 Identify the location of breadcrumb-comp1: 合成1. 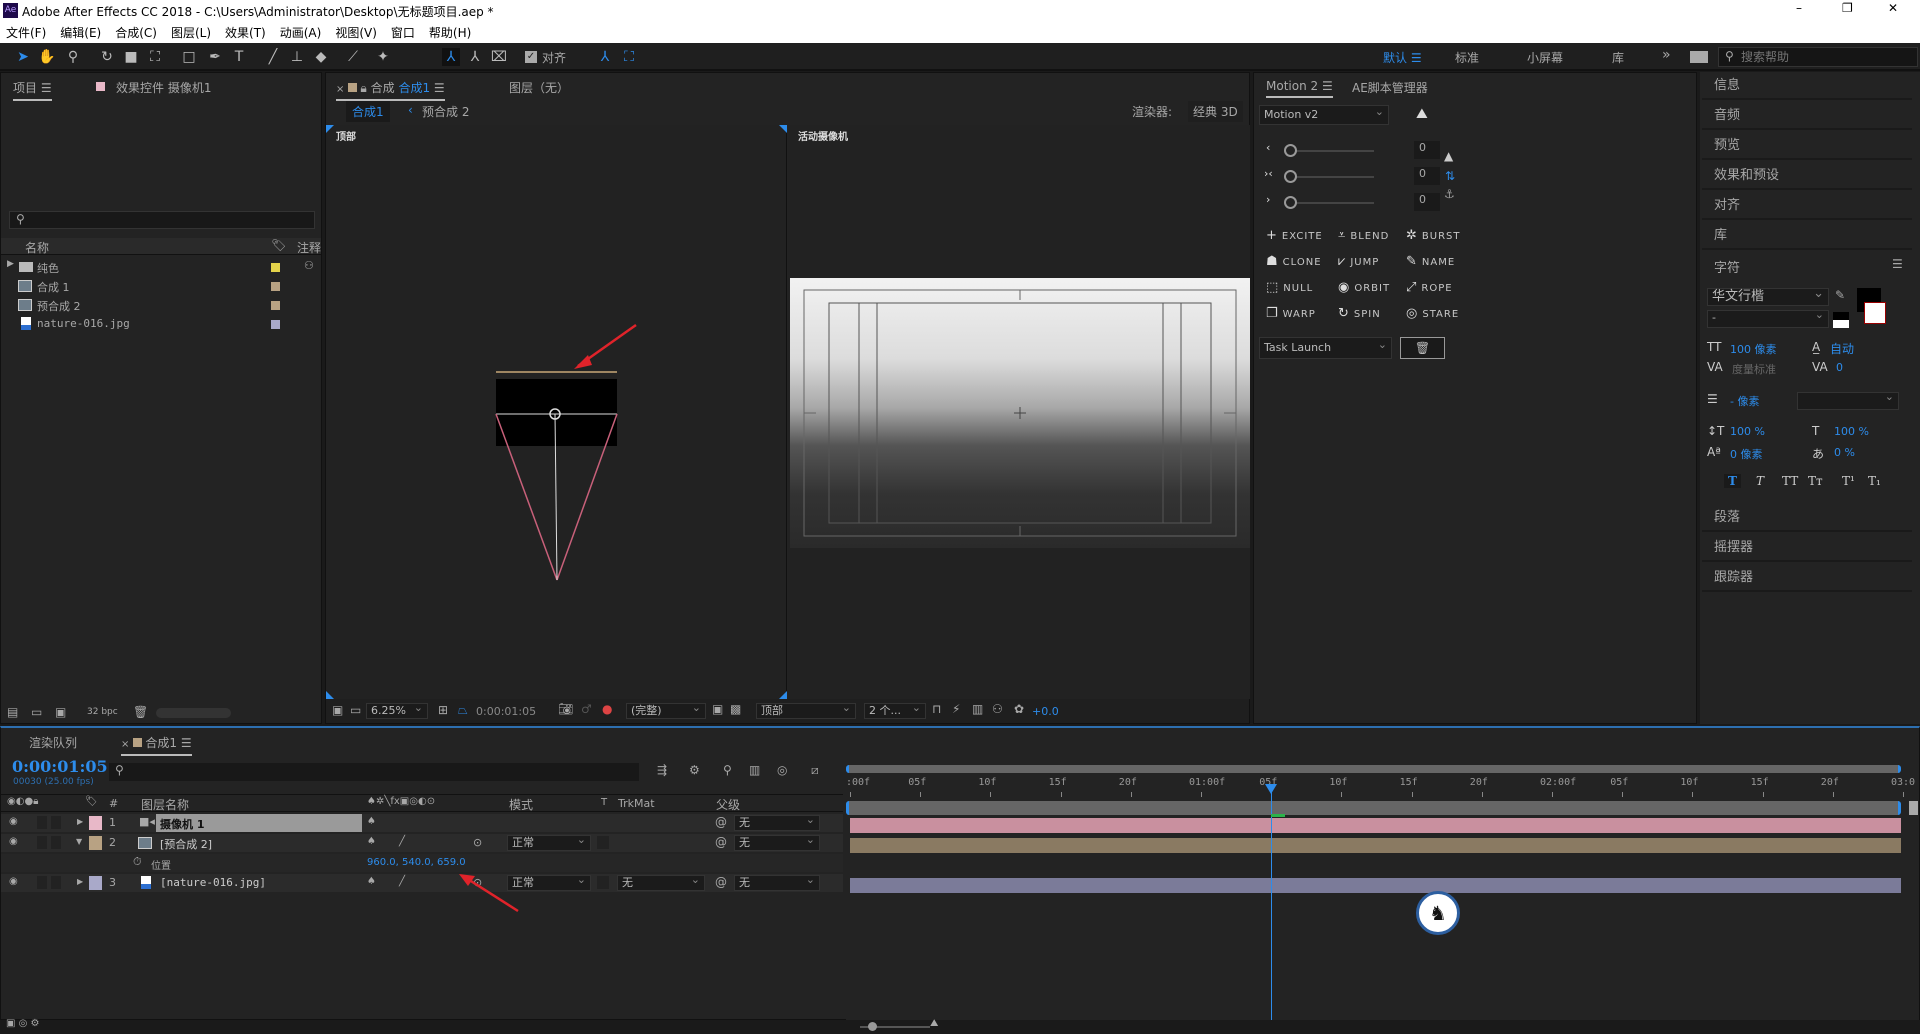
(368, 111).